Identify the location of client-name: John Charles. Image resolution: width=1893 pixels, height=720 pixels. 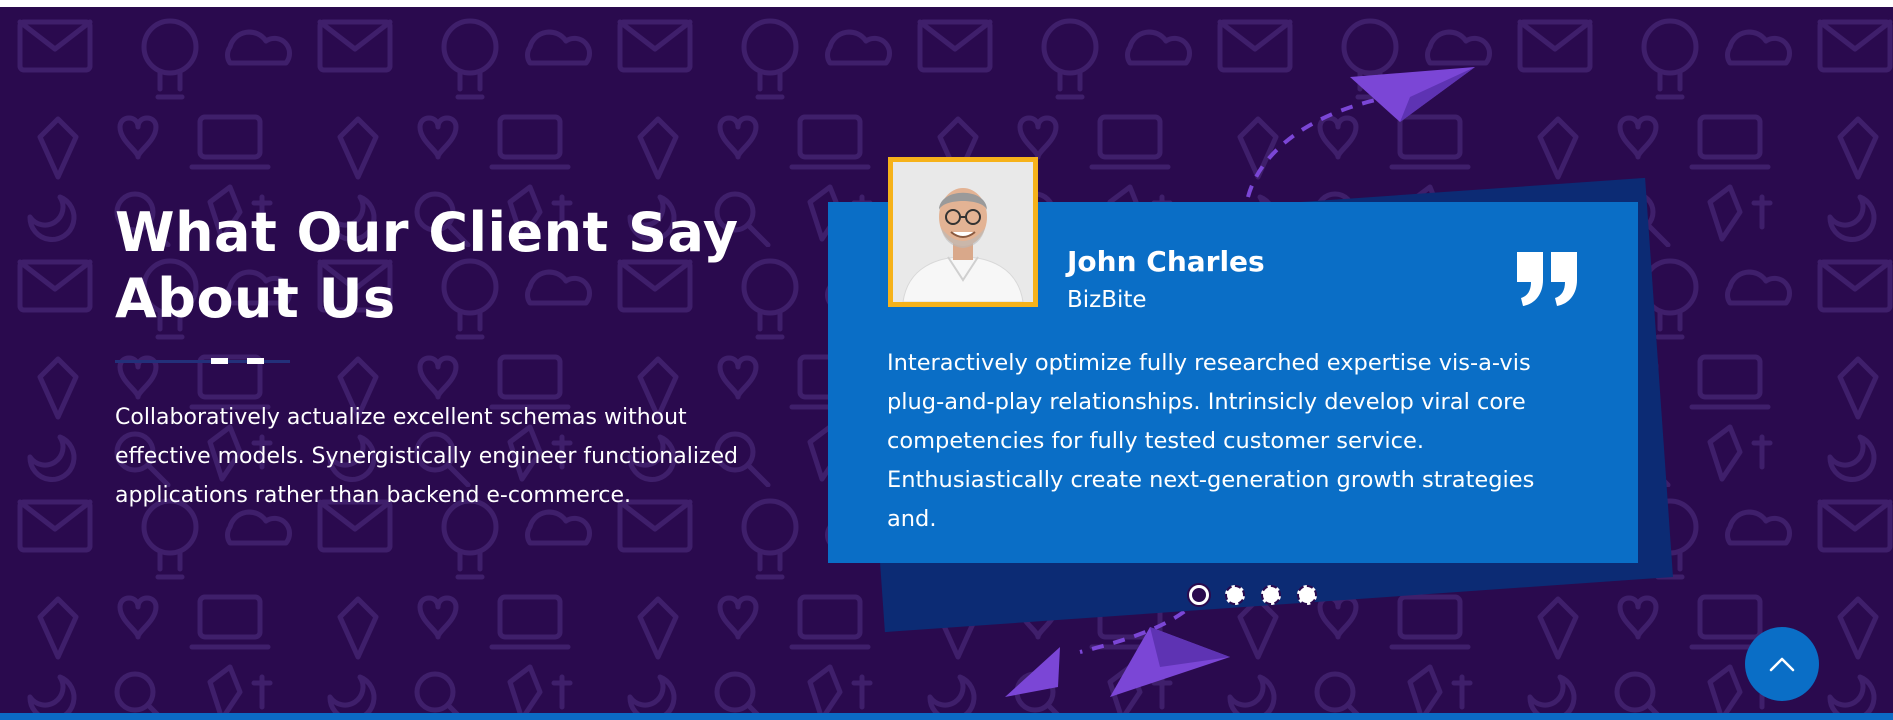
(1166, 261).